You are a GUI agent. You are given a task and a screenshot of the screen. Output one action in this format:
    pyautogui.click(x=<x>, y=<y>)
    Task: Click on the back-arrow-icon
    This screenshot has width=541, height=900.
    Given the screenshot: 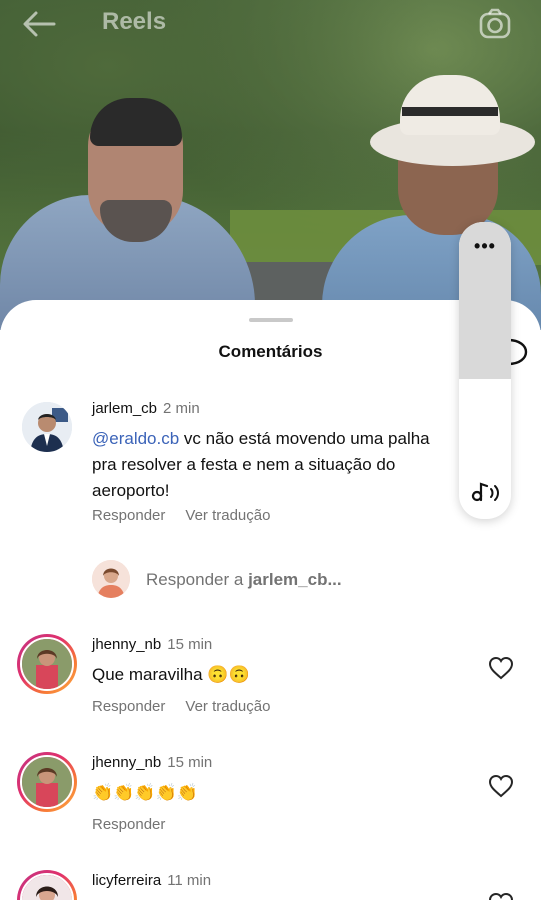 What is the action you would take?
    pyautogui.click(x=39, y=24)
    